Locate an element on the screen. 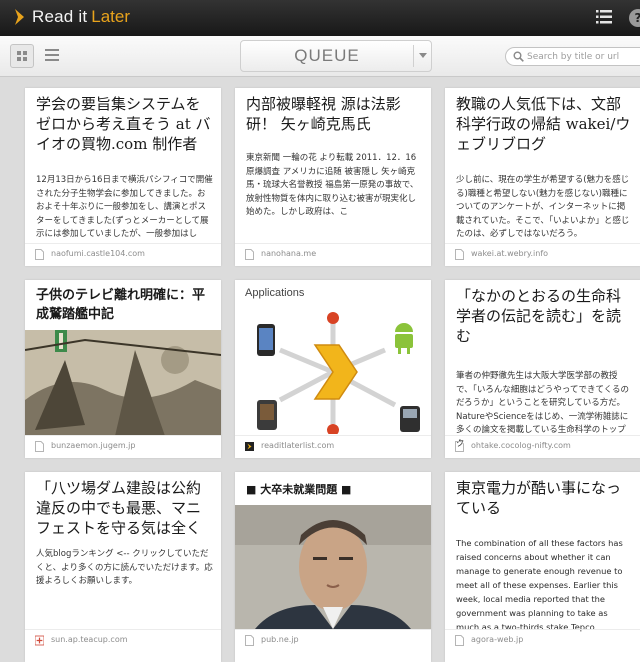 The height and width of the screenshot is (662, 640). toolbar: QUEUE is located at coordinates (320, 56).